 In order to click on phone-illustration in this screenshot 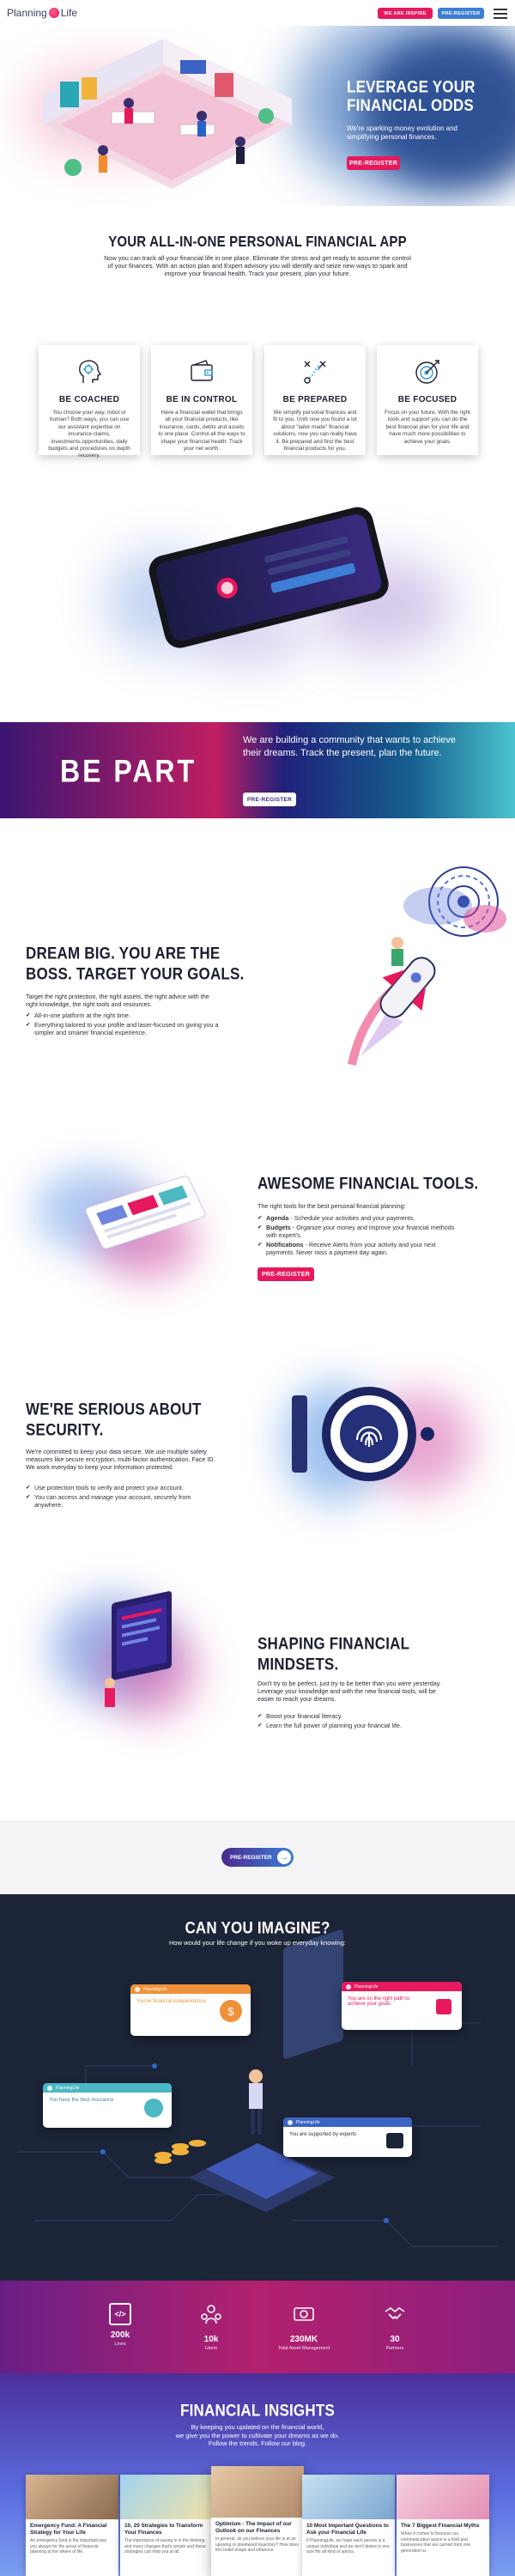, I will do `click(268, 577)`.